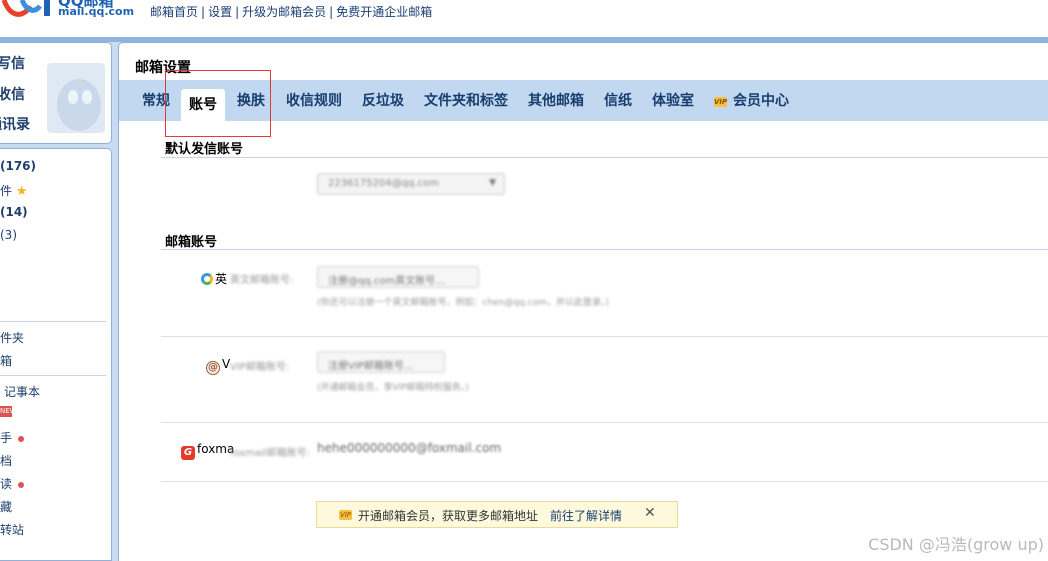 Image resolution: width=1048 pixels, height=561 pixels. I want to click on sidebar-item-assistant: 手, so click(12, 437).